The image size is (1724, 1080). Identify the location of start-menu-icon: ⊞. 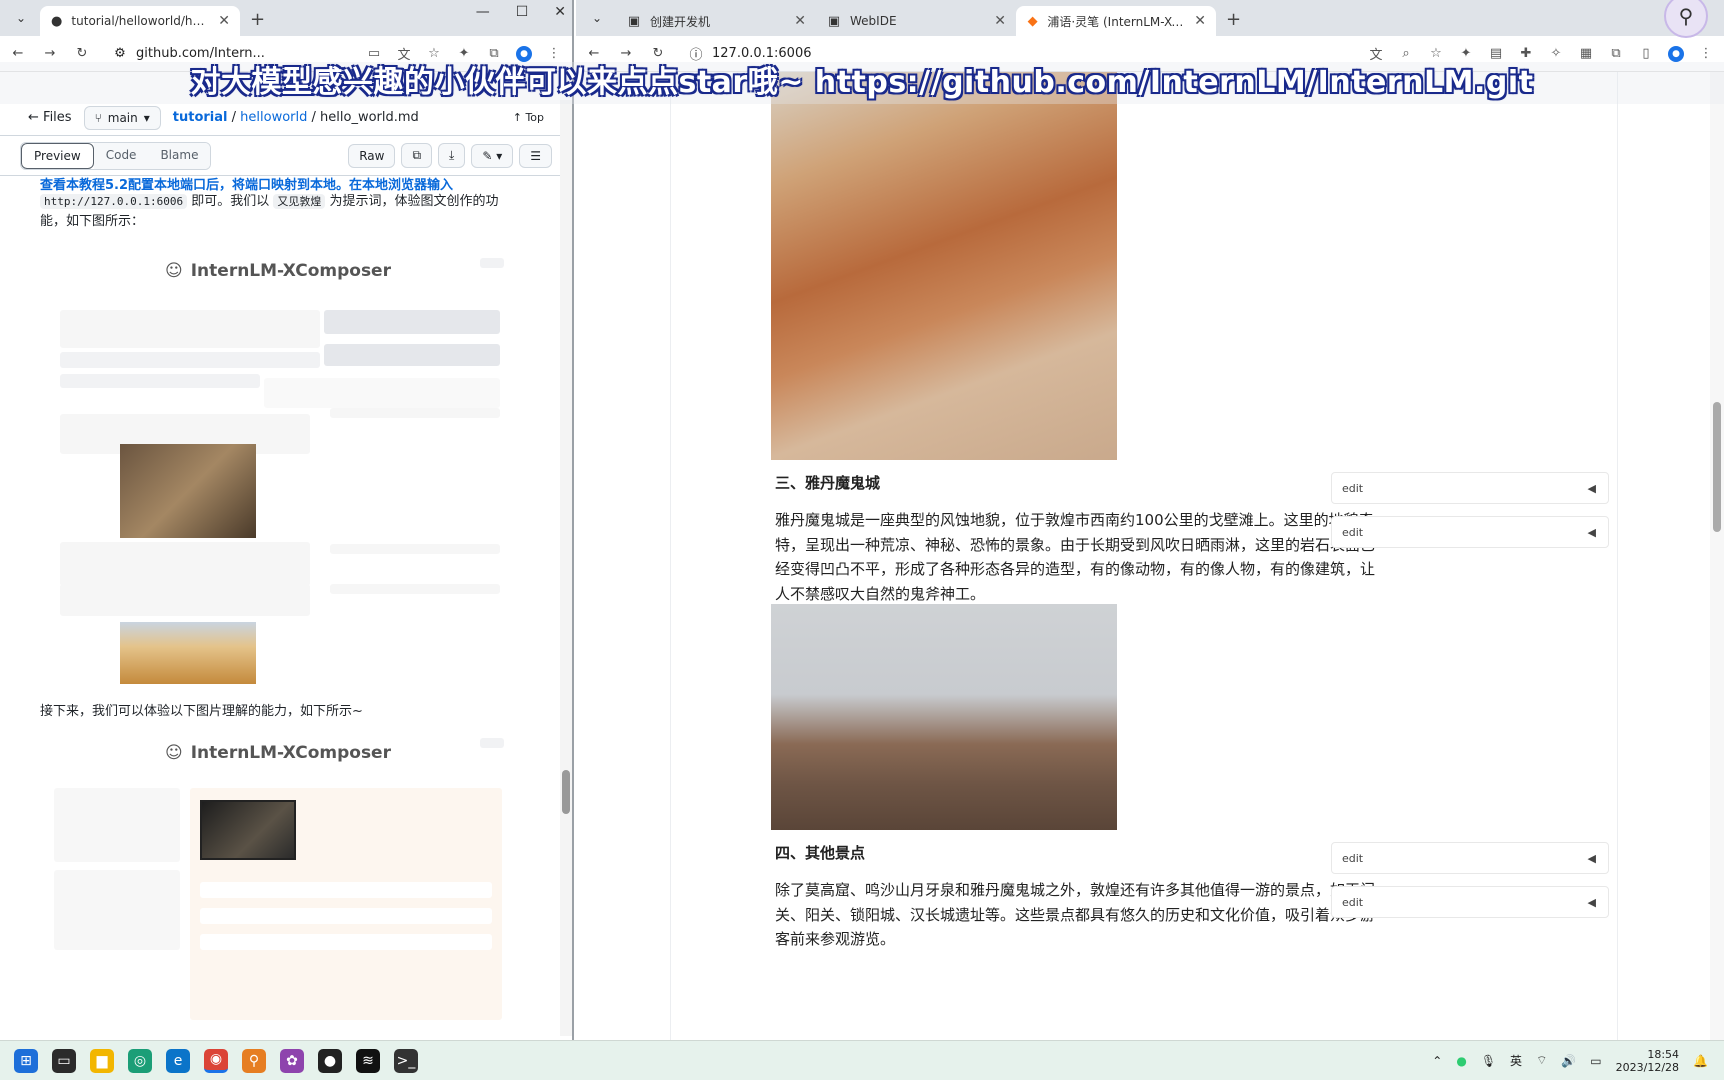
(26, 1060).